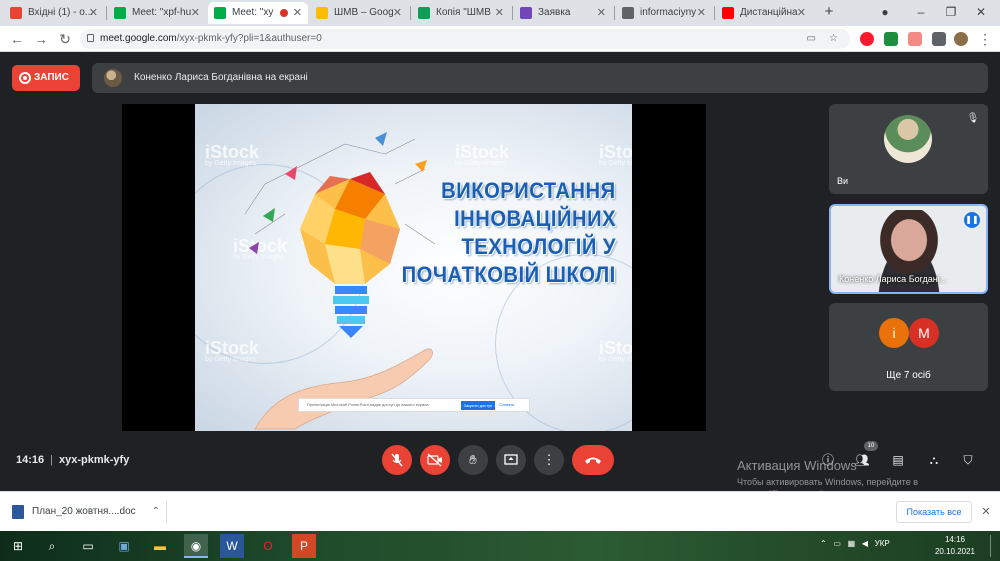 The width and height of the screenshot is (1000, 561). Describe the element at coordinates (882, 543) in the screenshot. I see `language-indicator: УКР` at that location.